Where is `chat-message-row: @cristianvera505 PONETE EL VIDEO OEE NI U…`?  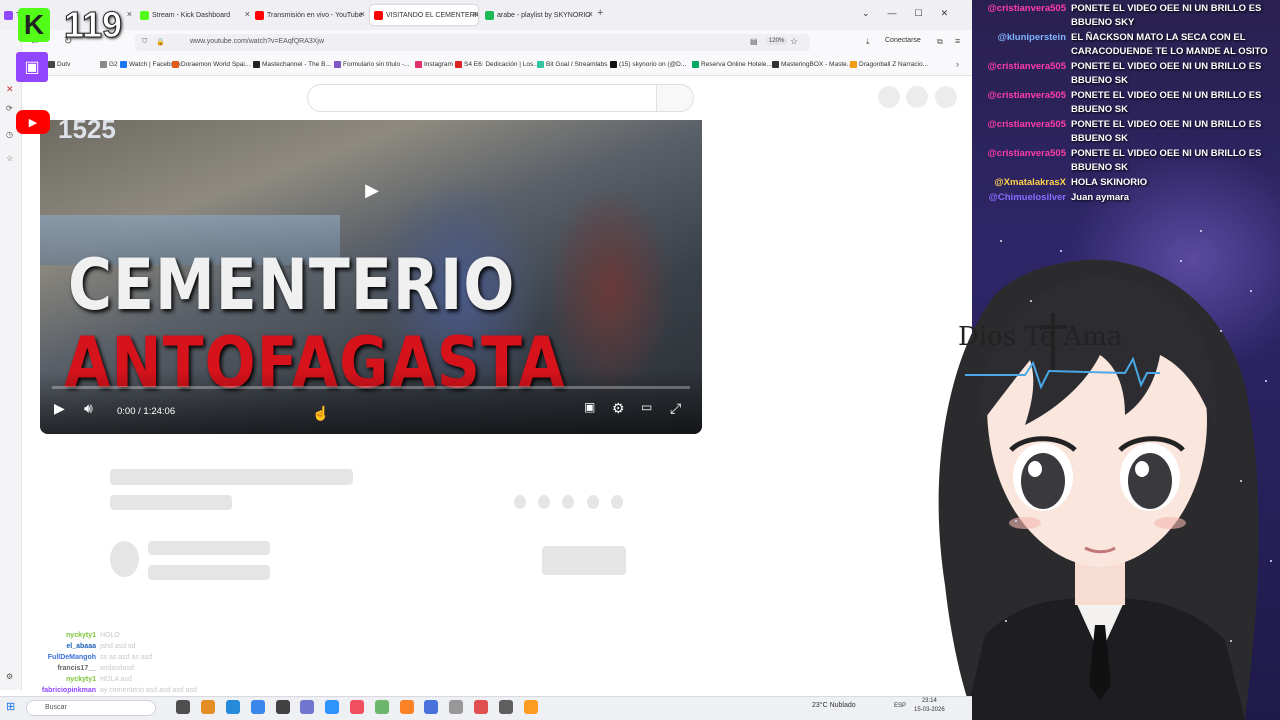
chat-message-row: @cristianvera505 PONETE EL VIDEO OEE NI U… is located at coordinates (1127, 16).